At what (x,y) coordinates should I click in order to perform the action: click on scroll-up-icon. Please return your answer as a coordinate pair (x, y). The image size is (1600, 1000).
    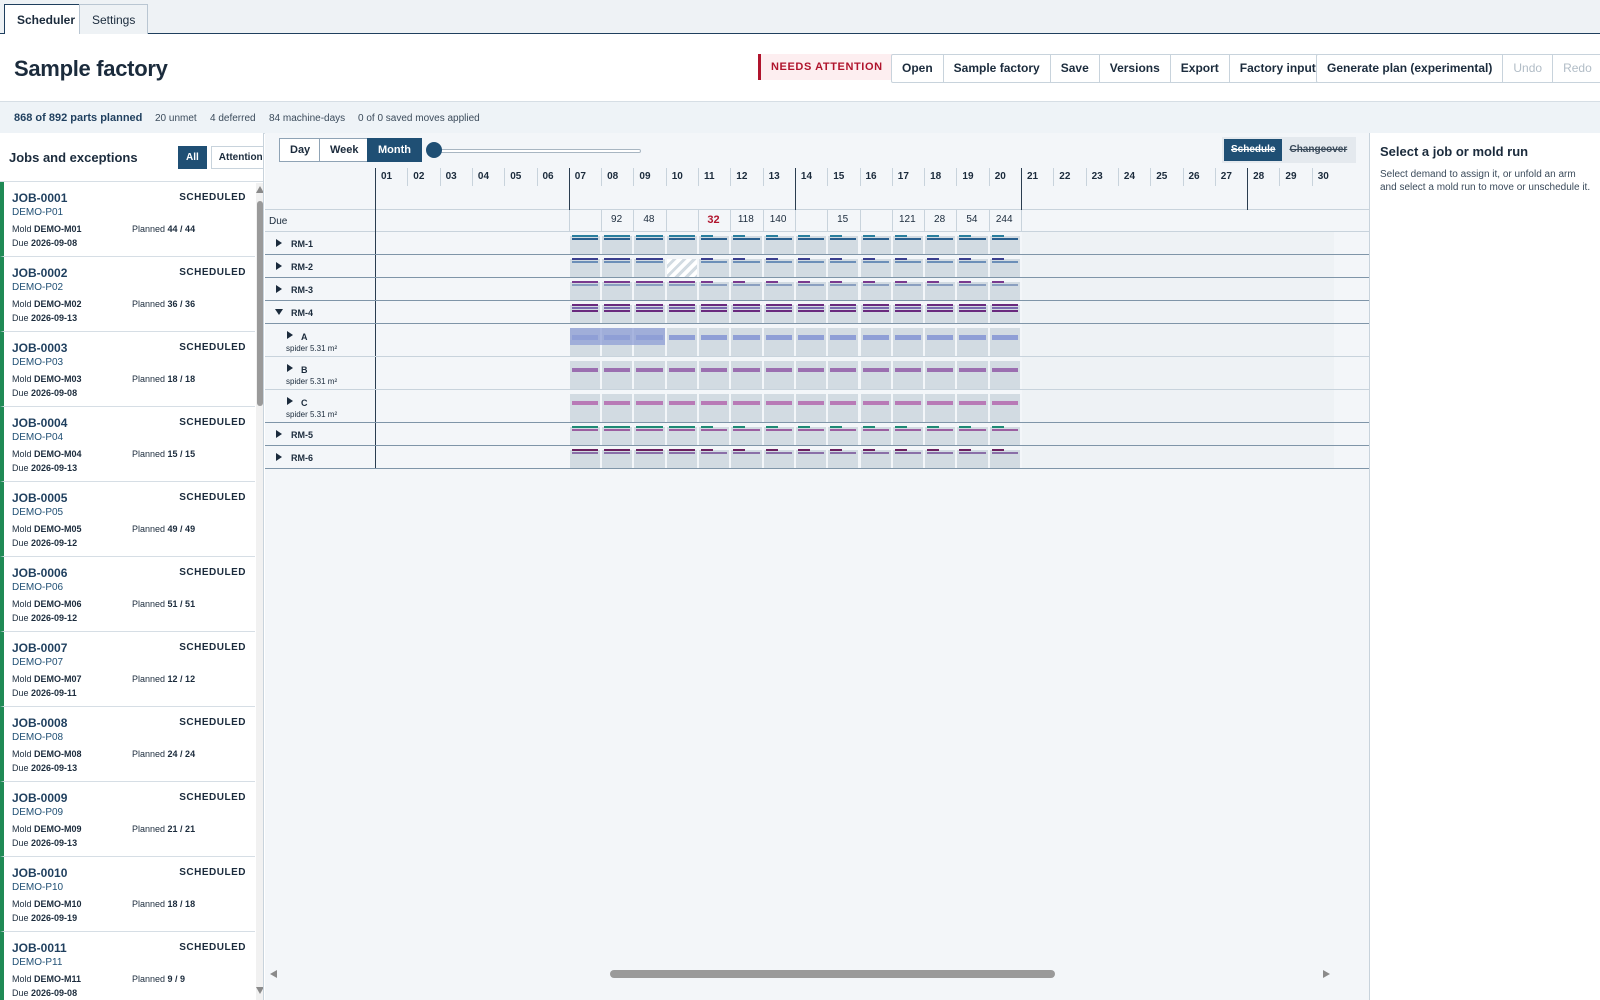
    Looking at the image, I should click on (259, 189).